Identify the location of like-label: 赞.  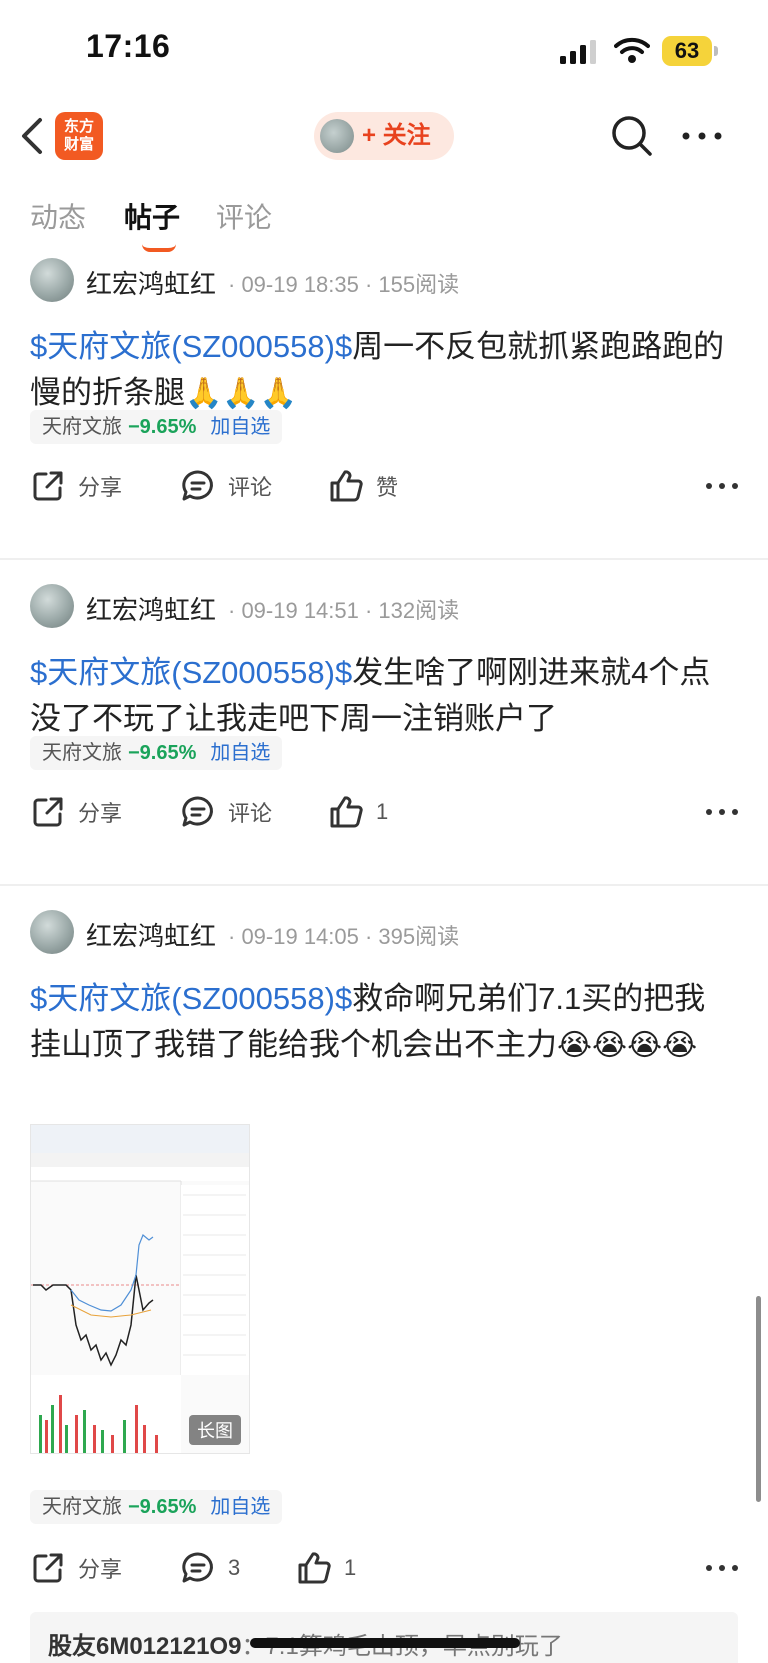
(387, 487).